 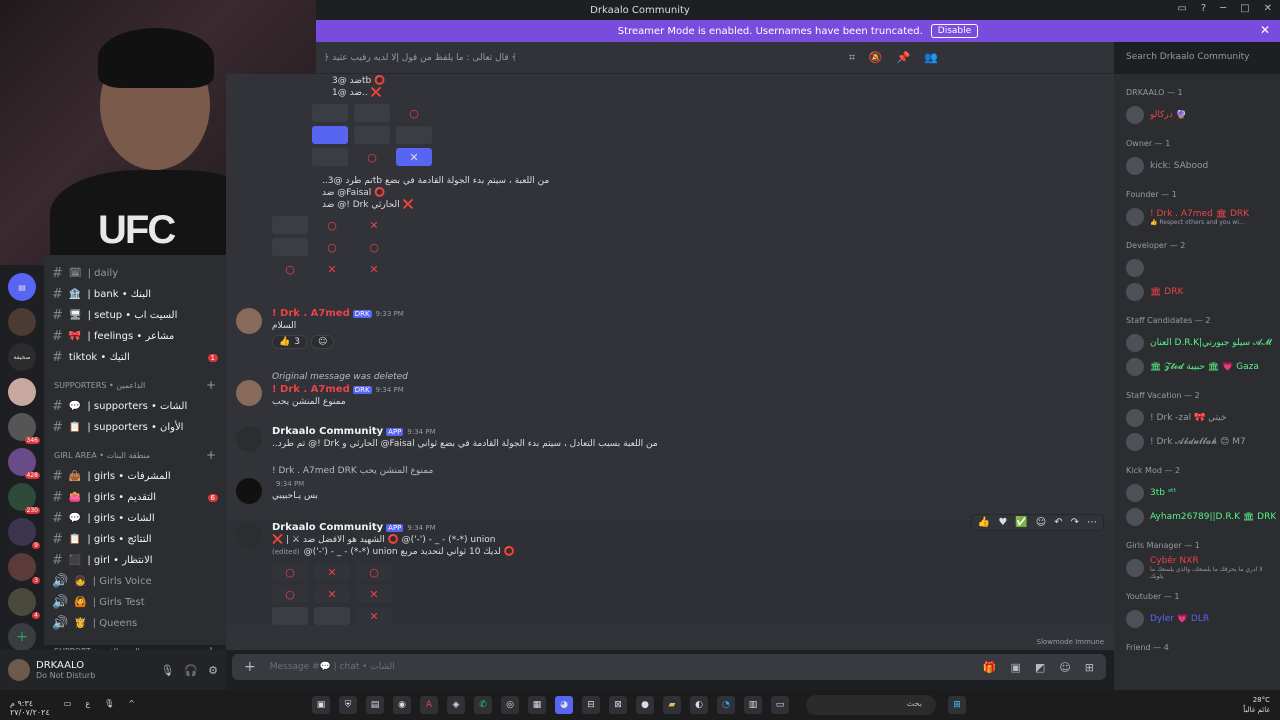 What do you see at coordinates (135, 518) in the screenshot?
I see `channel-item: # 💬 | girls • الشات` at bounding box center [135, 518].